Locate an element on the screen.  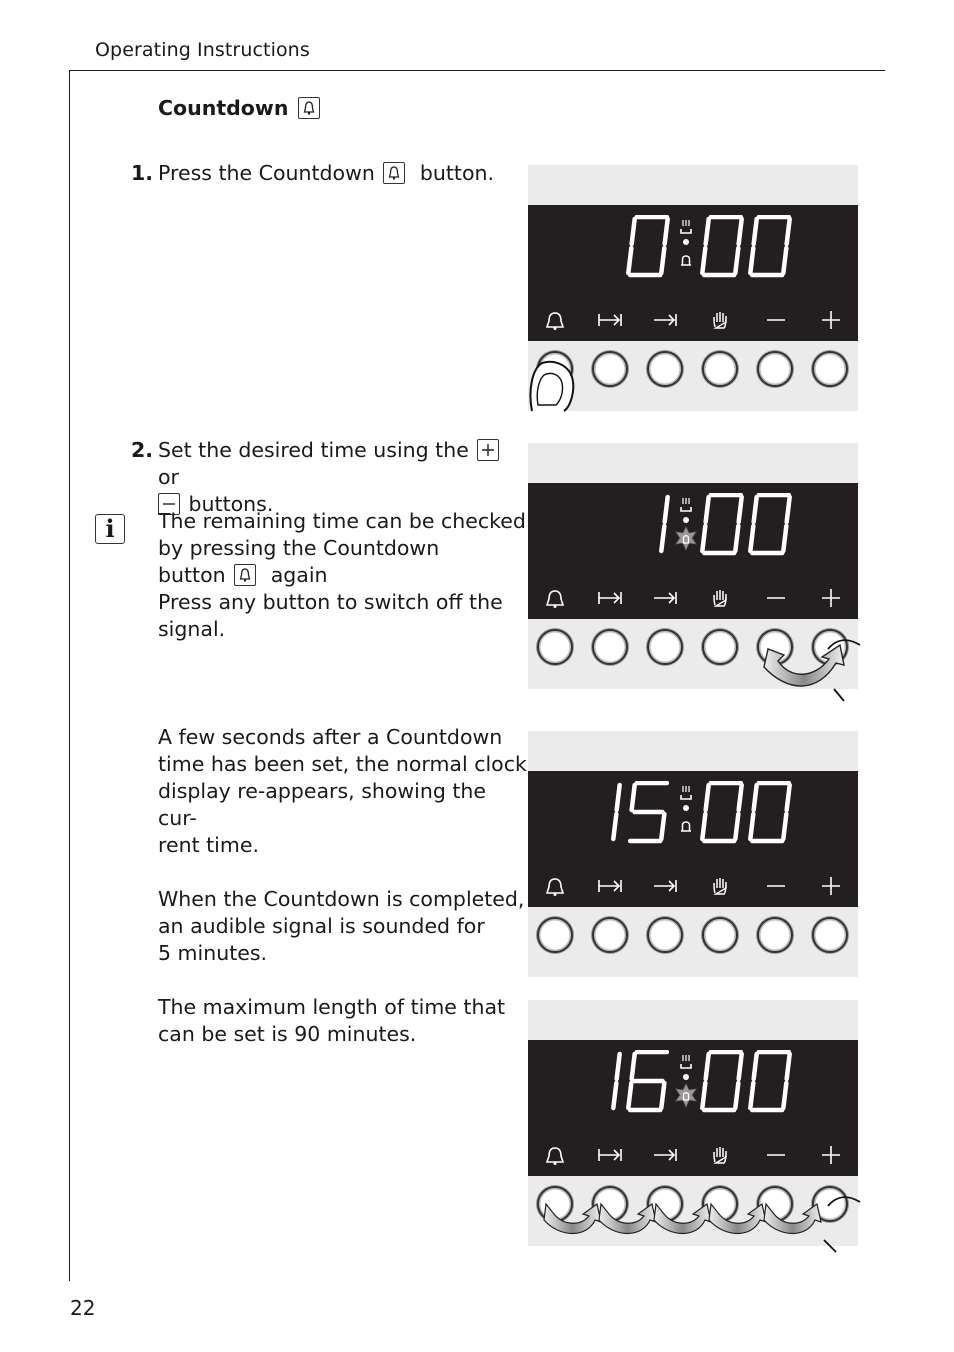
step-text: button. is located at coordinates (457, 173).